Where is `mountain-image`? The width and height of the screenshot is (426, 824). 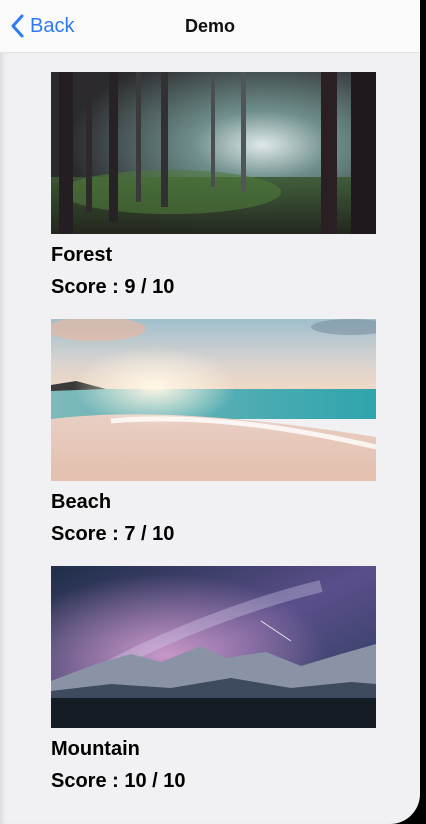
mountain-image is located at coordinates (213, 647).